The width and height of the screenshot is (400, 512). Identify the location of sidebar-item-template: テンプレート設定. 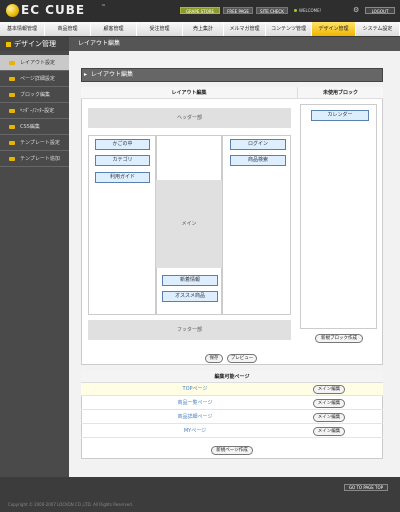
(34, 143).